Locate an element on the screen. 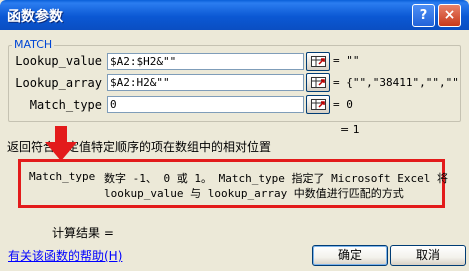  formula-result: = 1 is located at coordinates (350, 129).